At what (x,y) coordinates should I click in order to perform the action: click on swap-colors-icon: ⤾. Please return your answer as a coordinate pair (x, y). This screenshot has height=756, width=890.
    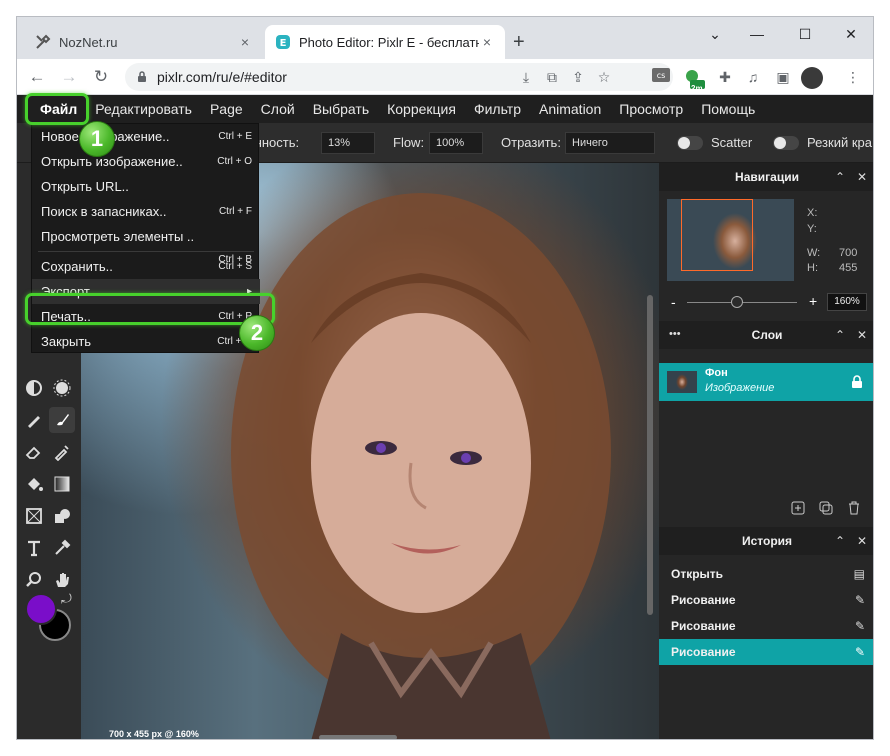
    Looking at the image, I should click on (66, 599).